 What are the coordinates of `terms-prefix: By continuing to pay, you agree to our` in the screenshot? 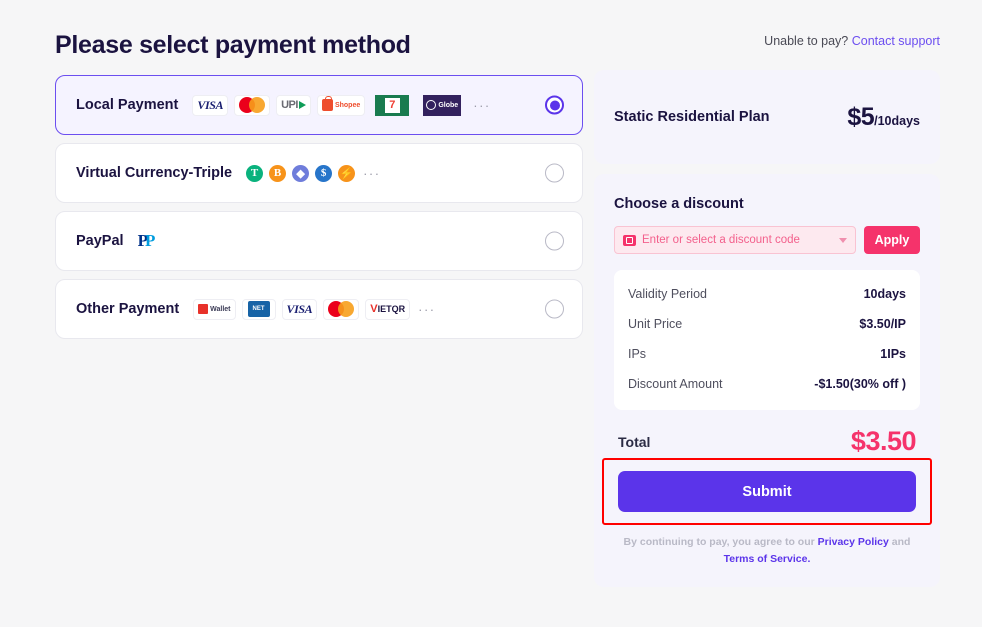 It's located at (719, 542).